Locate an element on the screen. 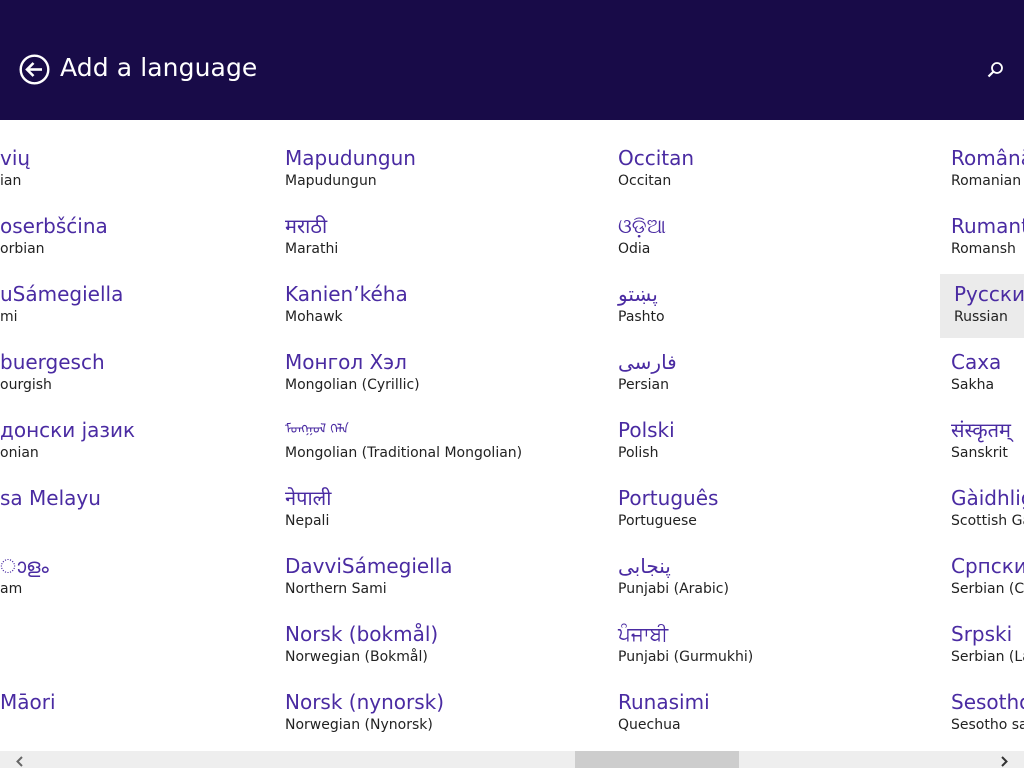  language-tile: Mapudungun Mapudungun is located at coordinates (445, 174).